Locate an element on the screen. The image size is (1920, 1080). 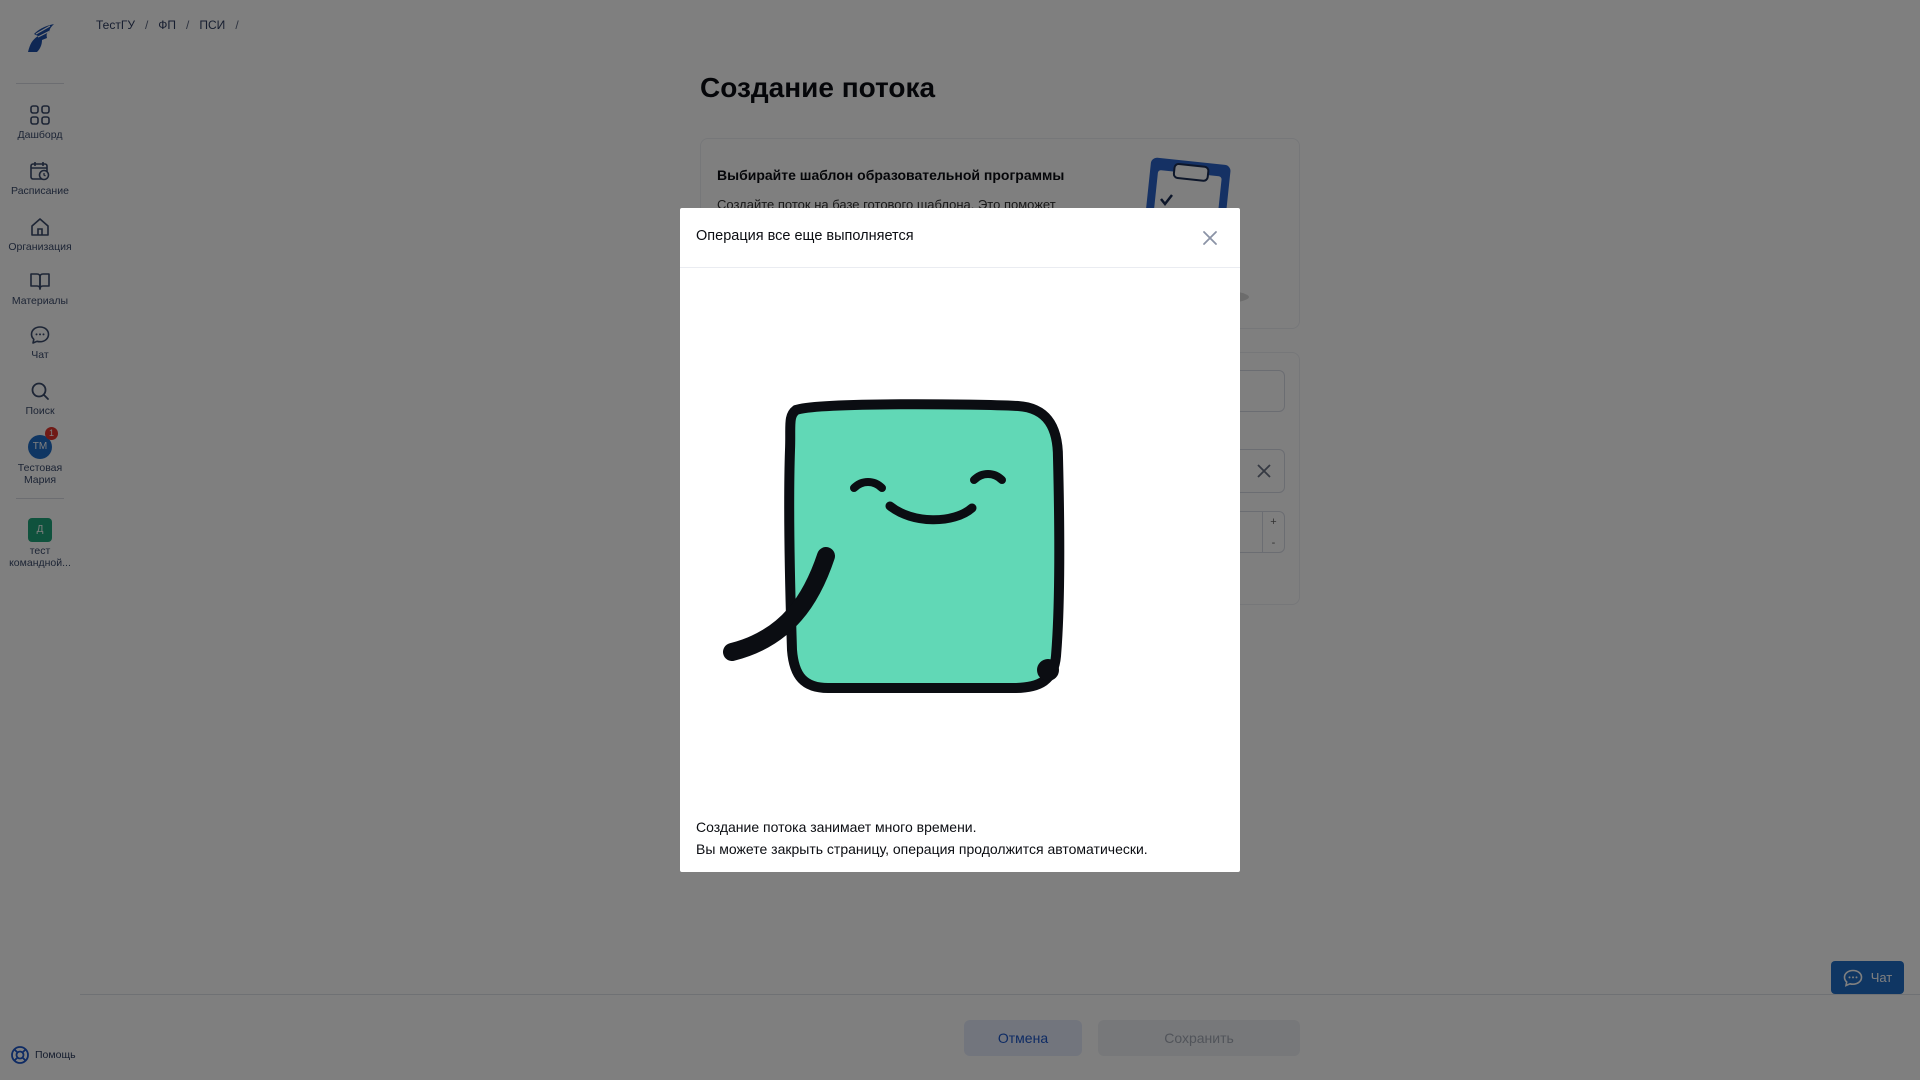
modal-header: Операция все еще выполняется is located at coordinates (960, 238).